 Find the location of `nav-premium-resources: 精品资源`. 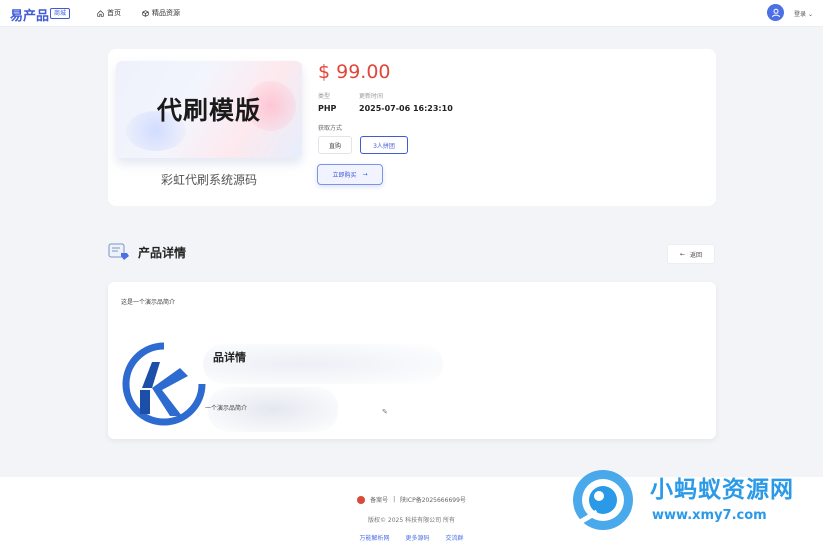

nav-premium-resources: 精品资源 is located at coordinates (161, 13).